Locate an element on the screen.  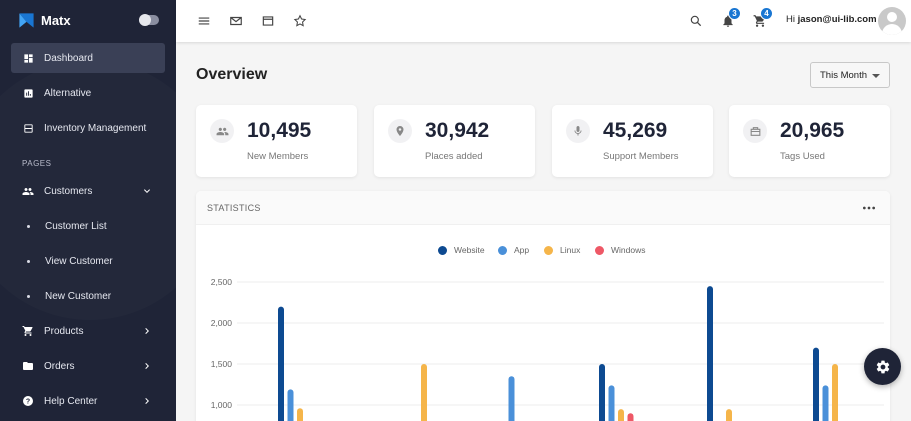
y-tick-label: 1,500 is located at coordinates (222, 364).